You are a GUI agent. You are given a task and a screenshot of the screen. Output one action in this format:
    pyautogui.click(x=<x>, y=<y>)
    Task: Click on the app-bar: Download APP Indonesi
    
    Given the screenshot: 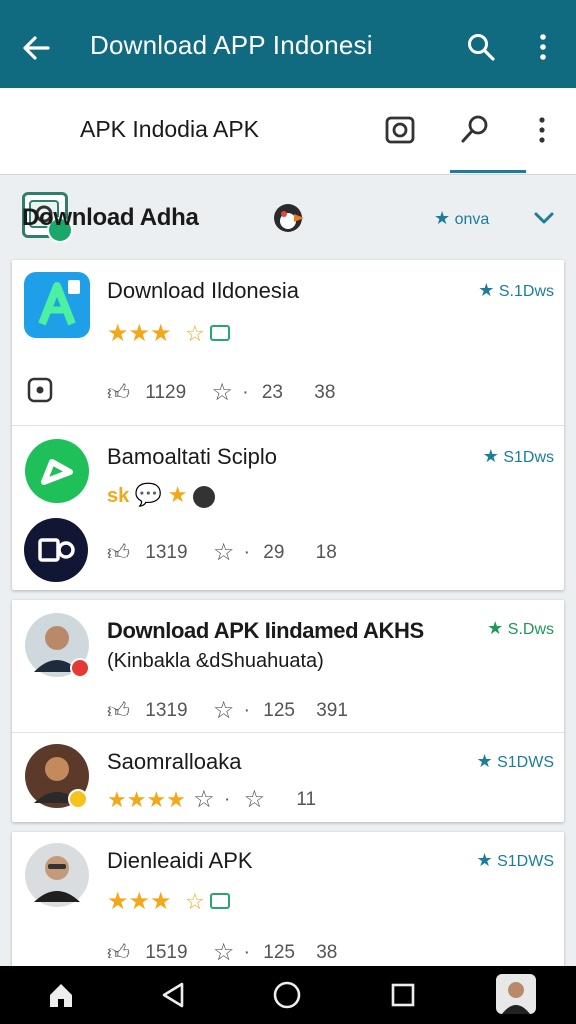 What is the action you would take?
    pyautogui.click(x=288, y=44)
    